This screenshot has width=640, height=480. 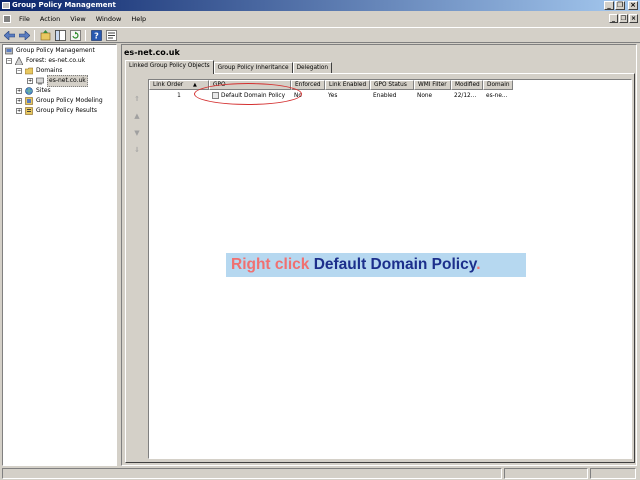 What do you see at coordinates (29, 71) in the screenshot?
I see `folder-icon` at bounding box center [29, 71].